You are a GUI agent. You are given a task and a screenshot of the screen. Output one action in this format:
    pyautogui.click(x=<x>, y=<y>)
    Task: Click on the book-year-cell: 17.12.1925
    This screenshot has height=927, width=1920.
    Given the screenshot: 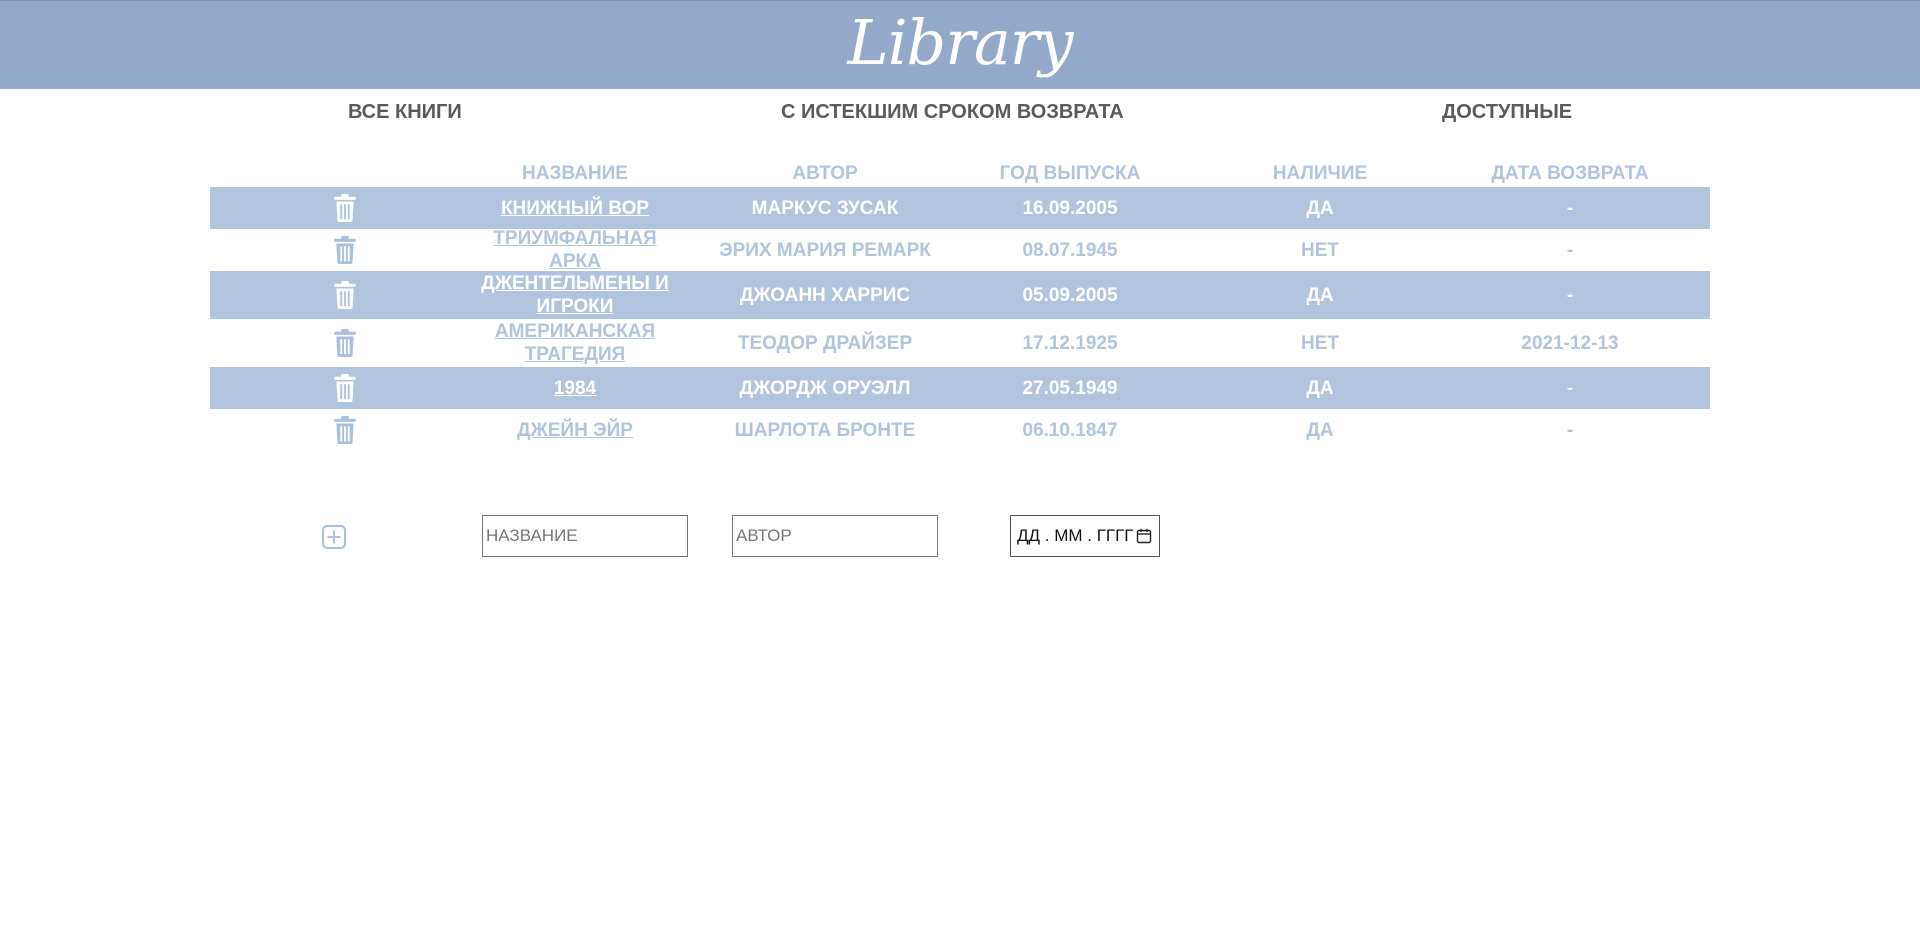 What is the action you would take?
    pyautogui.click(x=1070, y=343)
    